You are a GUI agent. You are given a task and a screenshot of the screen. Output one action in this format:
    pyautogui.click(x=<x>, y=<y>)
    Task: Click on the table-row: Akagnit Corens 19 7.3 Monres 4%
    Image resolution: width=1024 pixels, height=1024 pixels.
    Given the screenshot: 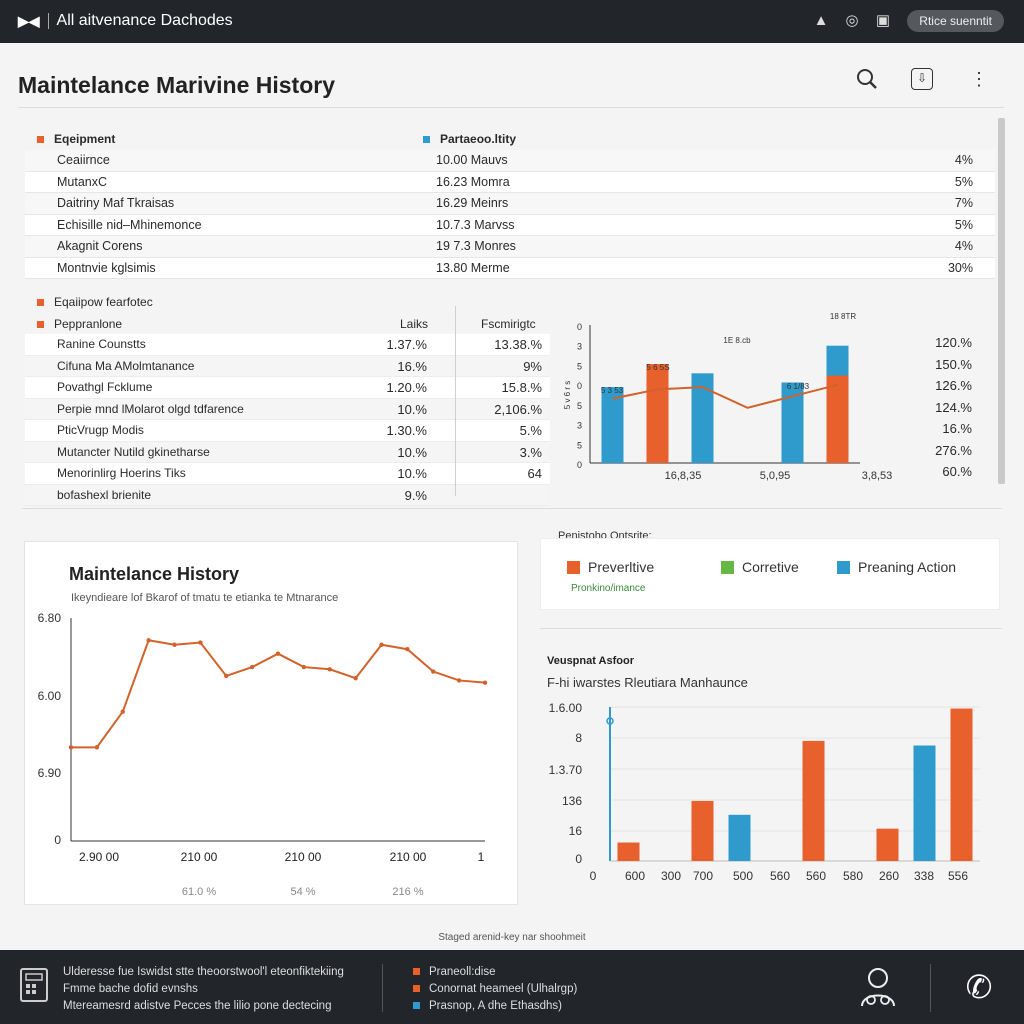 What is the action you would take?
    pyautogui.click(x=510, y=247)
    